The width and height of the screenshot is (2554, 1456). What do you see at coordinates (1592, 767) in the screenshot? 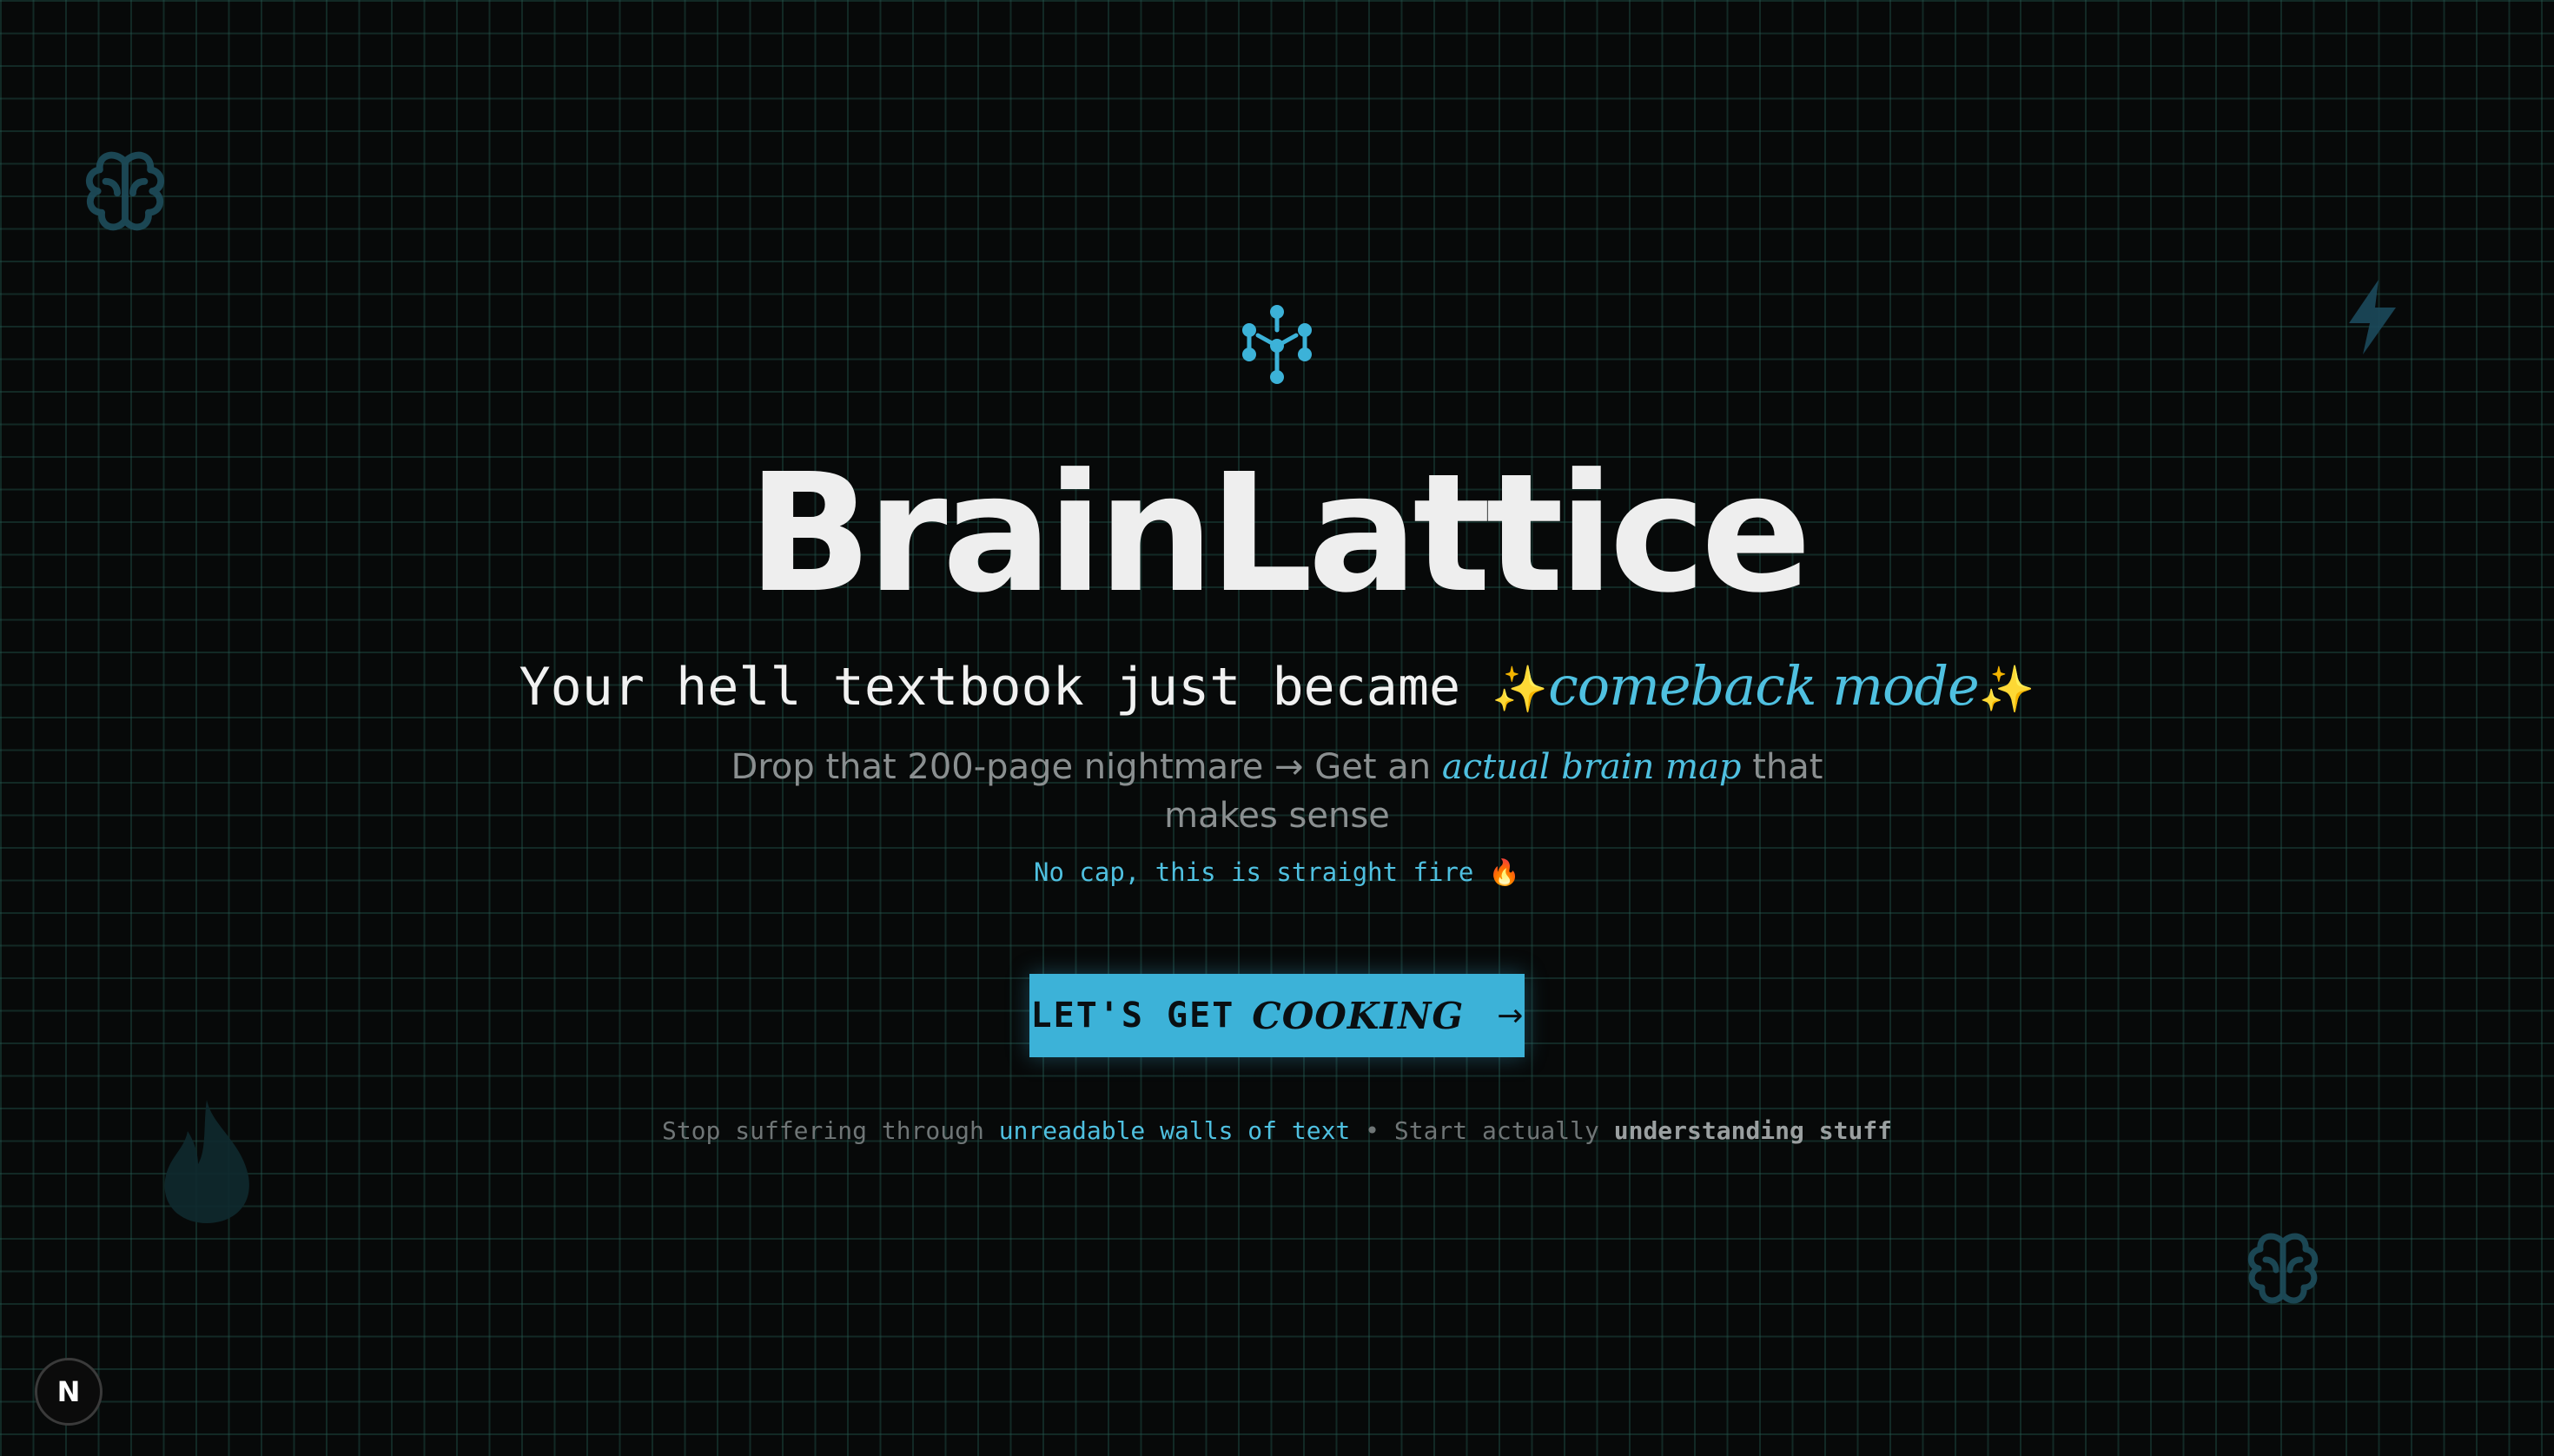
I see `subline-accent: actual brain map` at bounding box center [1592, 767].